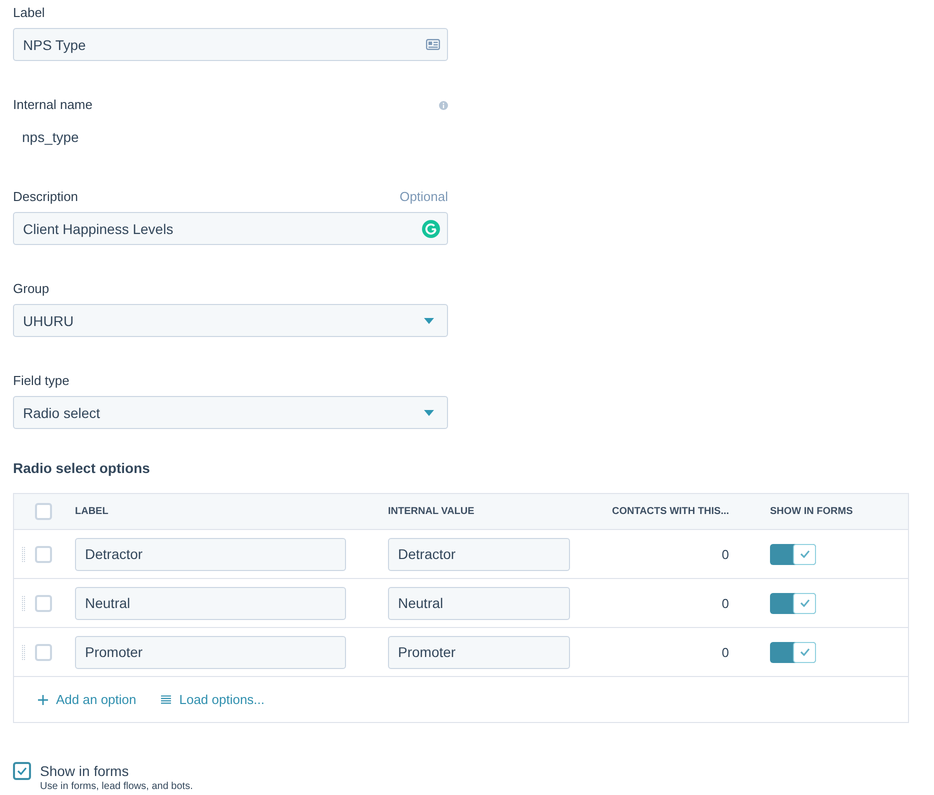 The image size is (934, 795). I want to click on field-label: Description, so click(45, 197).